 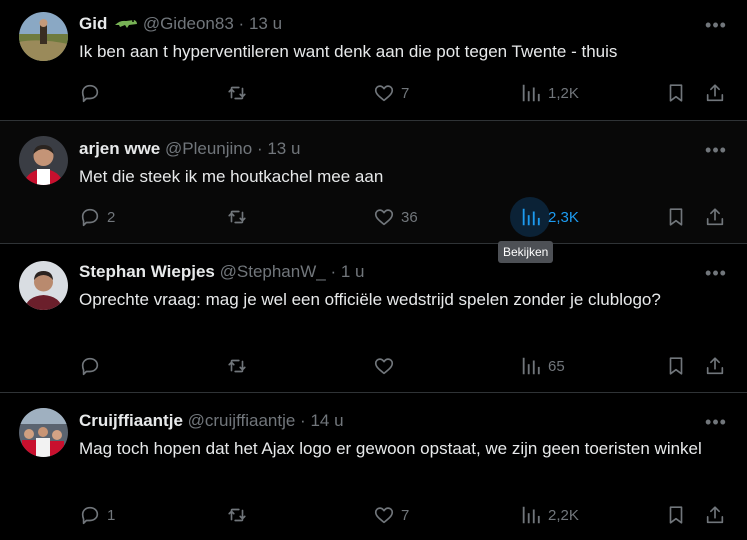 What do you see at coordinates (409, 217) in the screenshot?
I see `like-count: 36` at bounding box center [409, 217].